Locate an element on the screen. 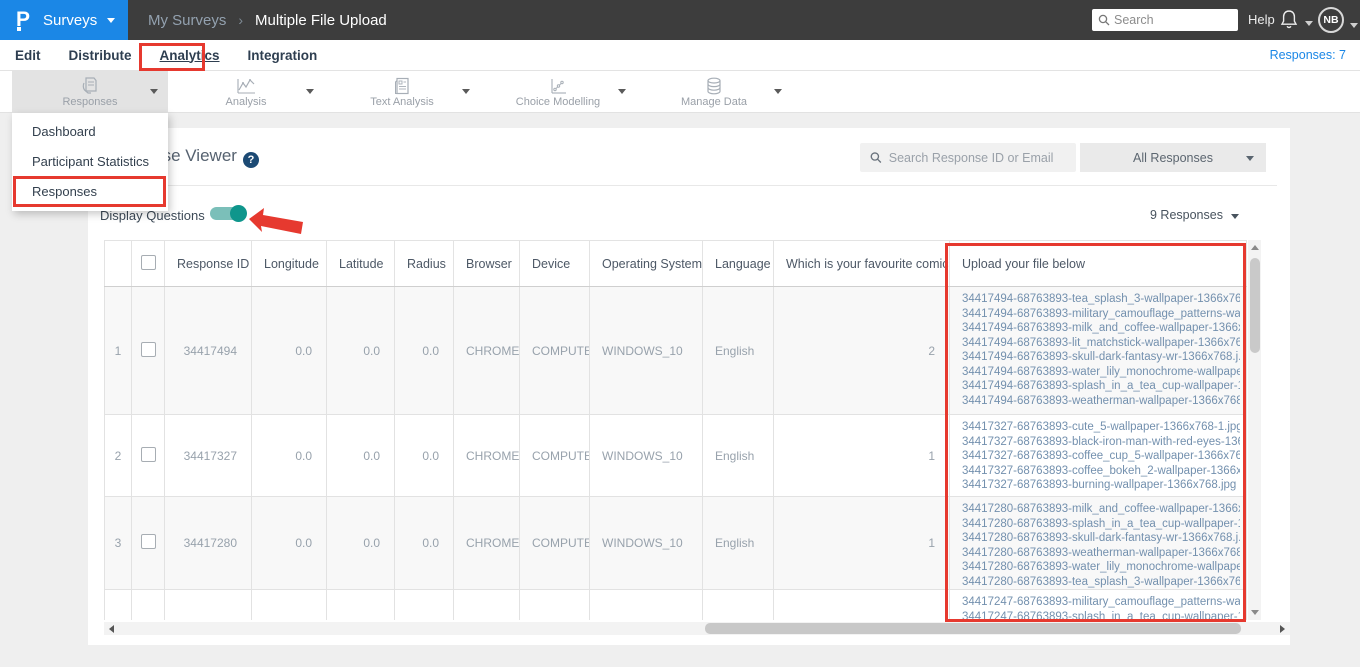 The width and height of the screenshot is (1360, 667). cell-longitude: 0.0 is located at coordinates (289, 543).